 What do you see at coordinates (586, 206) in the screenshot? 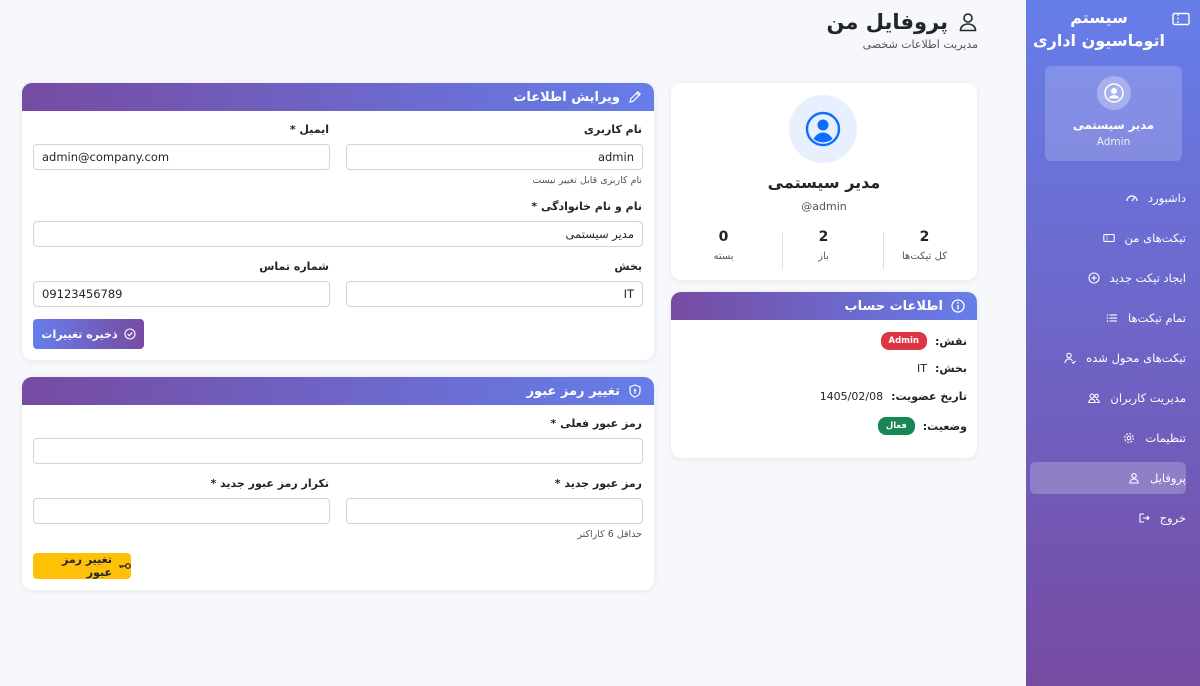
I see `fullname-label: نام و نام خانوادگی *` at bounding box center [586, 206].